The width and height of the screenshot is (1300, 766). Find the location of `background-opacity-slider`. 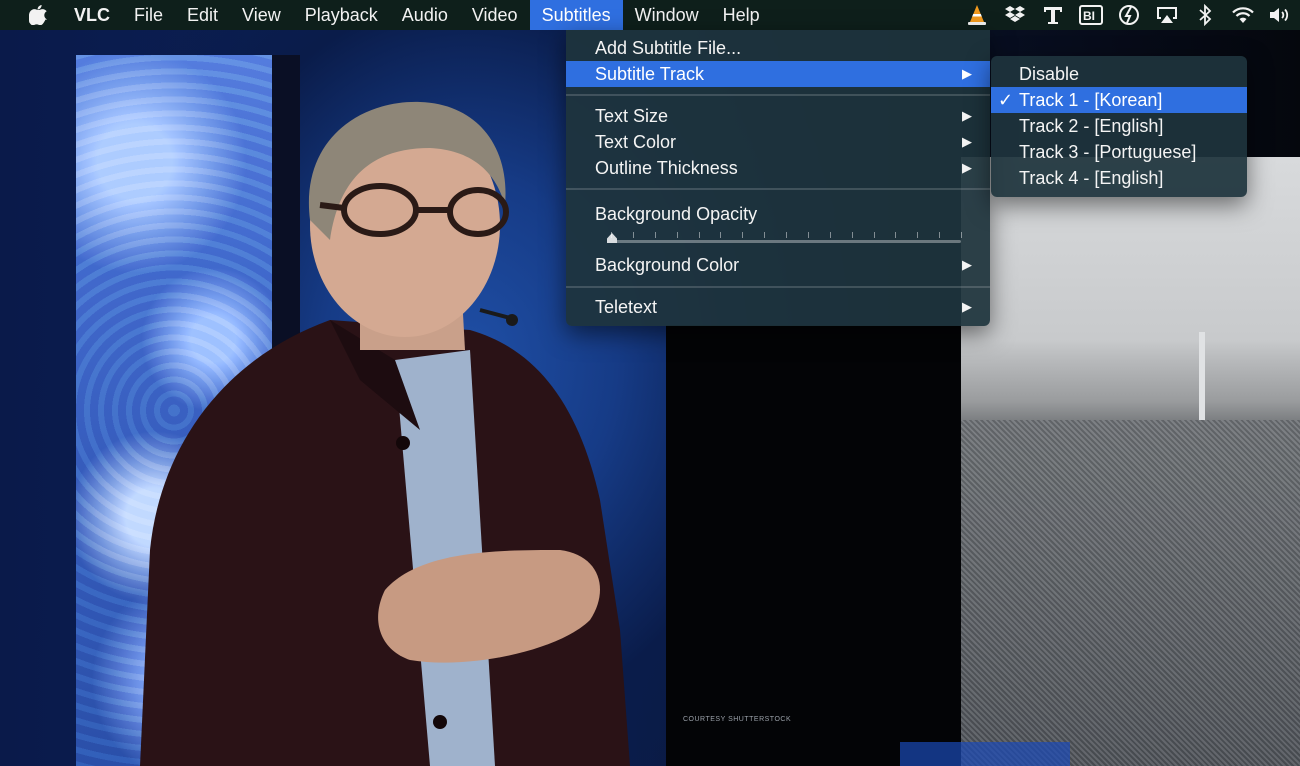

background-opacity-slider is located at coordinates (784, 241).